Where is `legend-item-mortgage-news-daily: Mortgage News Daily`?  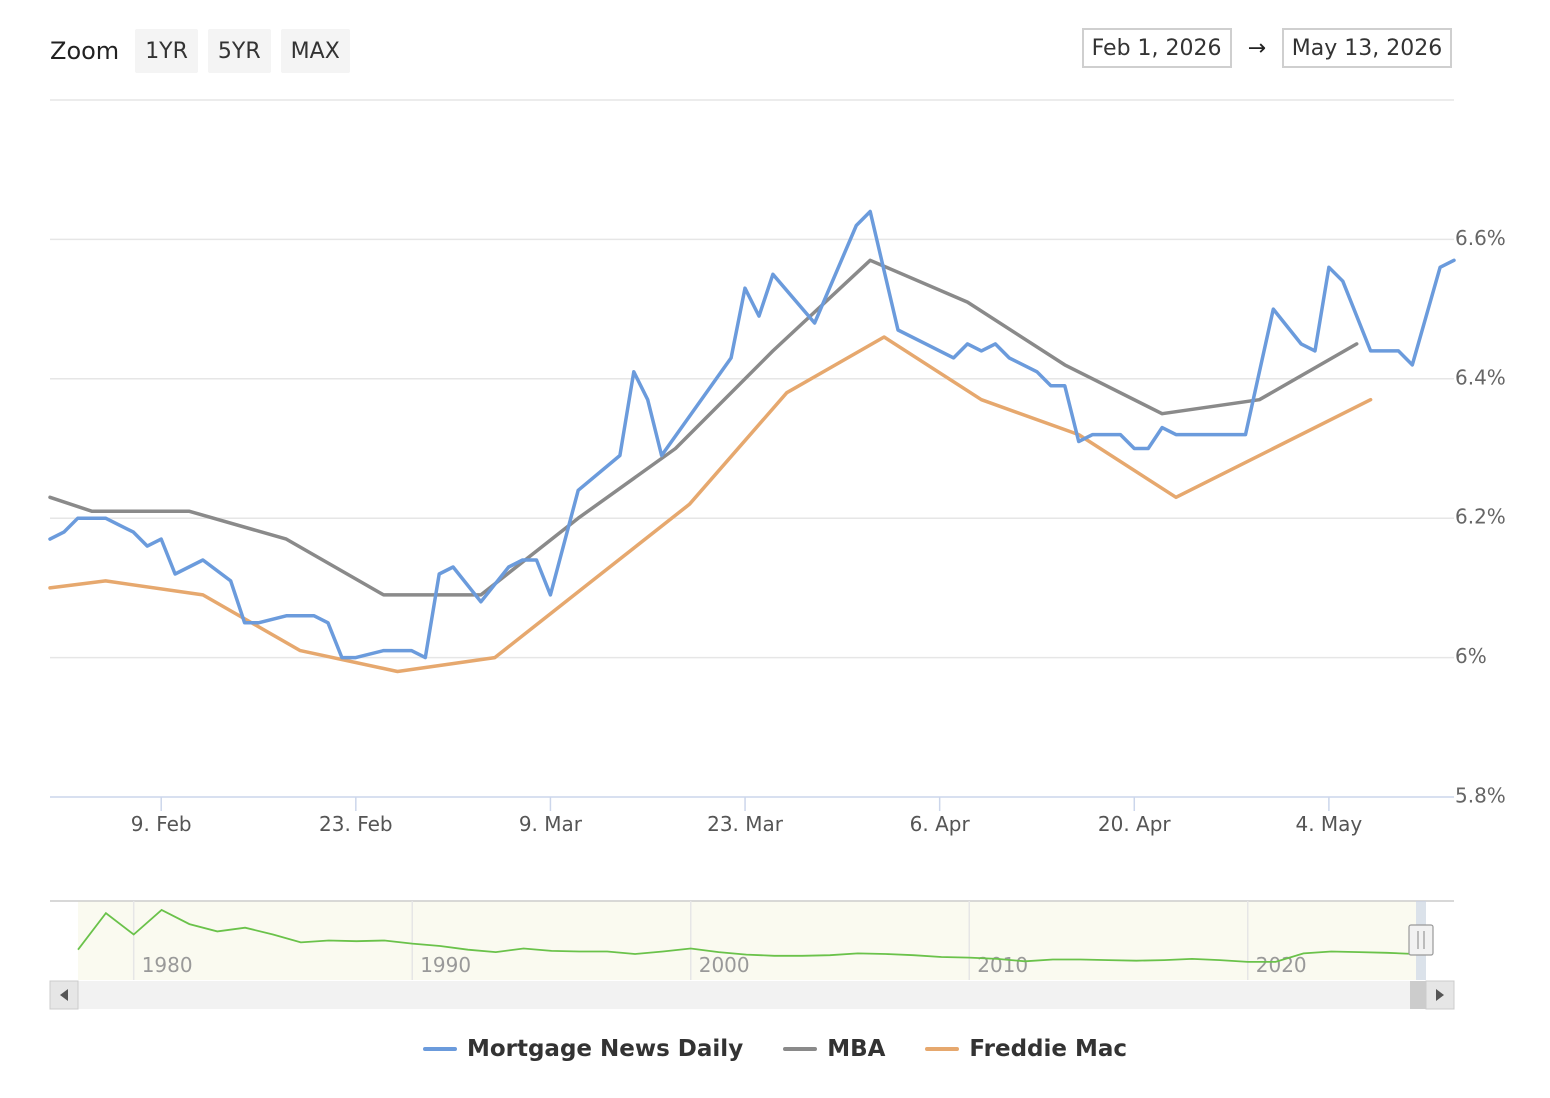
legend-item-mortgage-news-daily: Mortgage News Daily is located at coordinates (583, 1049).